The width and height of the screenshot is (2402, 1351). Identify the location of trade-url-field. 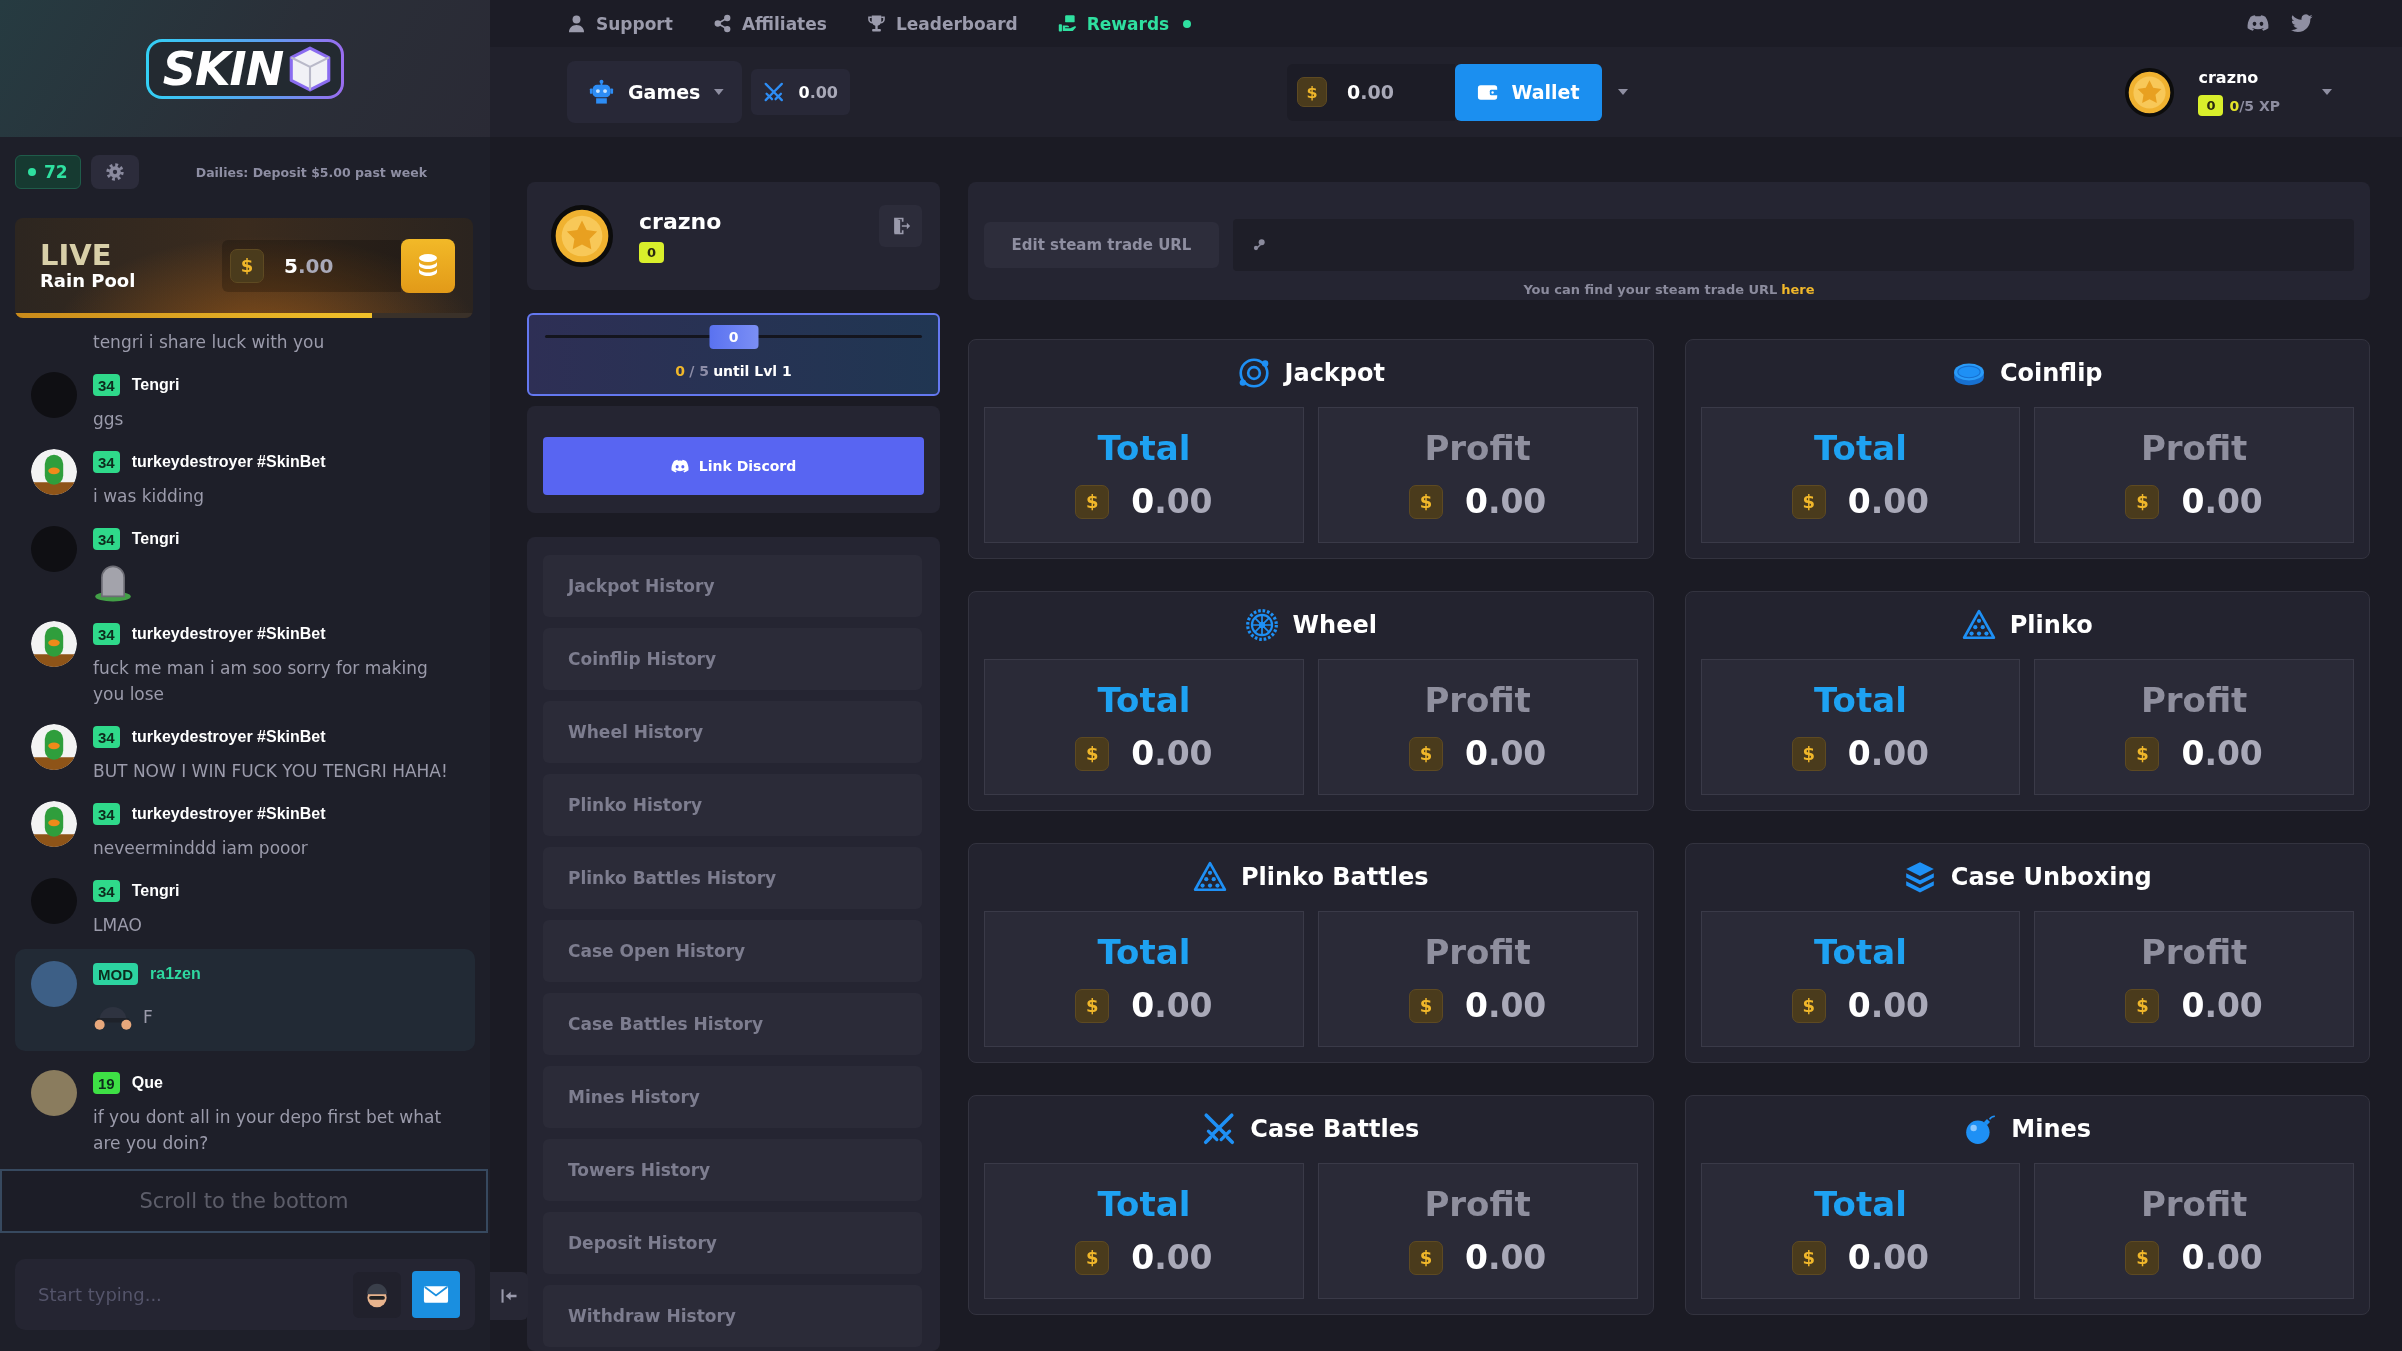
(1793, 245).